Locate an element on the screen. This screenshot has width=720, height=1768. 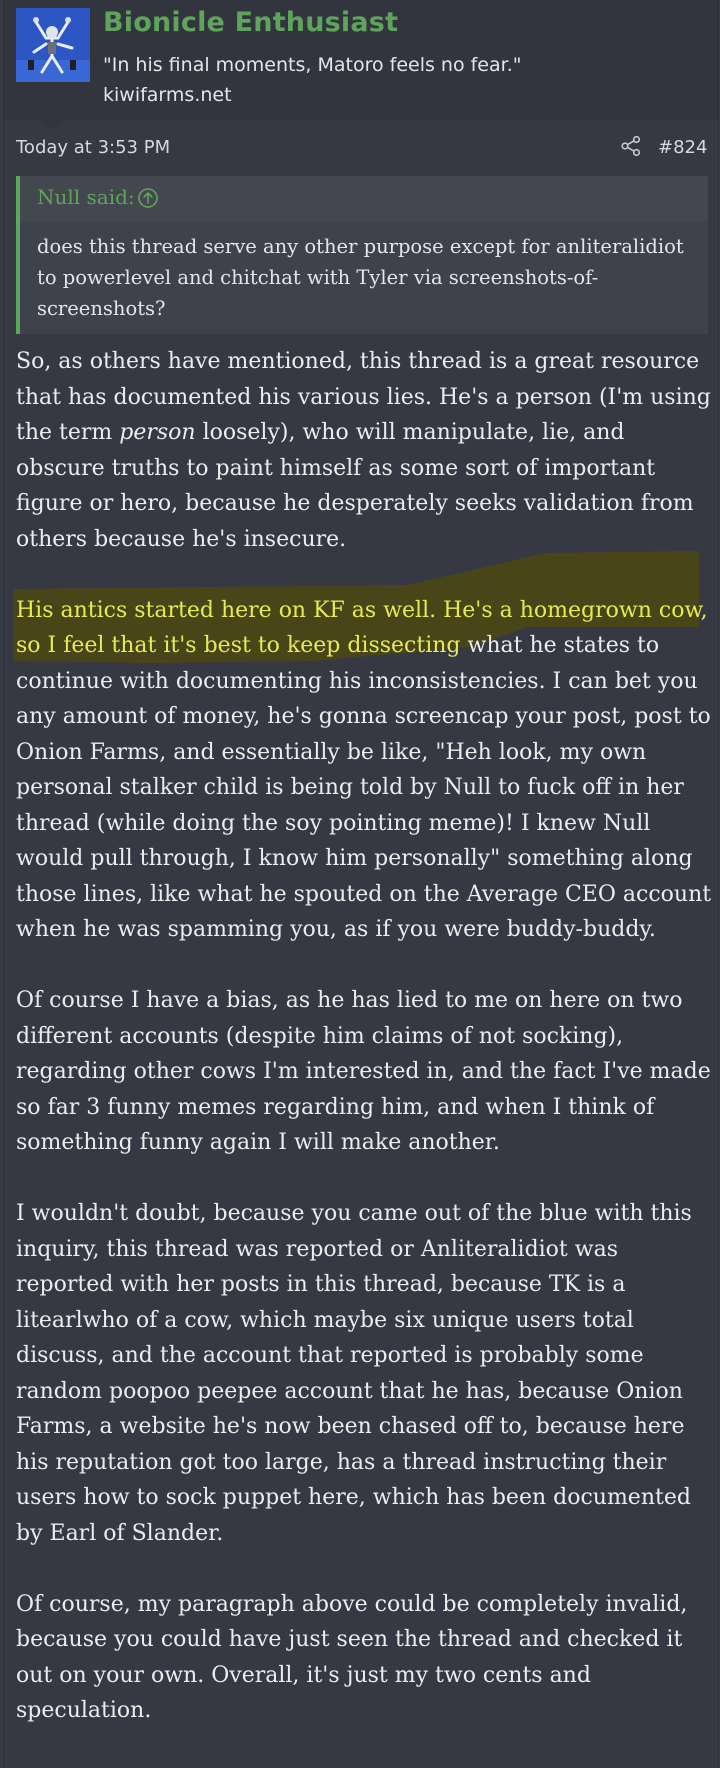
quote-author: Null said: is located at coordinates (86, 197).